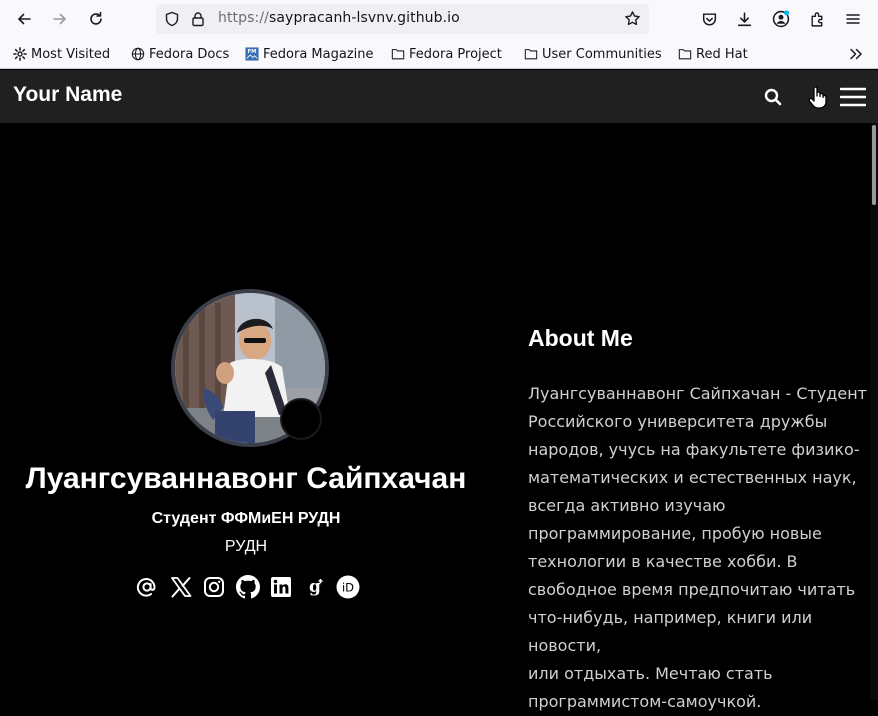 The image size is (878, 716). I want to click on chevron-double-right-icon, so click(856, 54).